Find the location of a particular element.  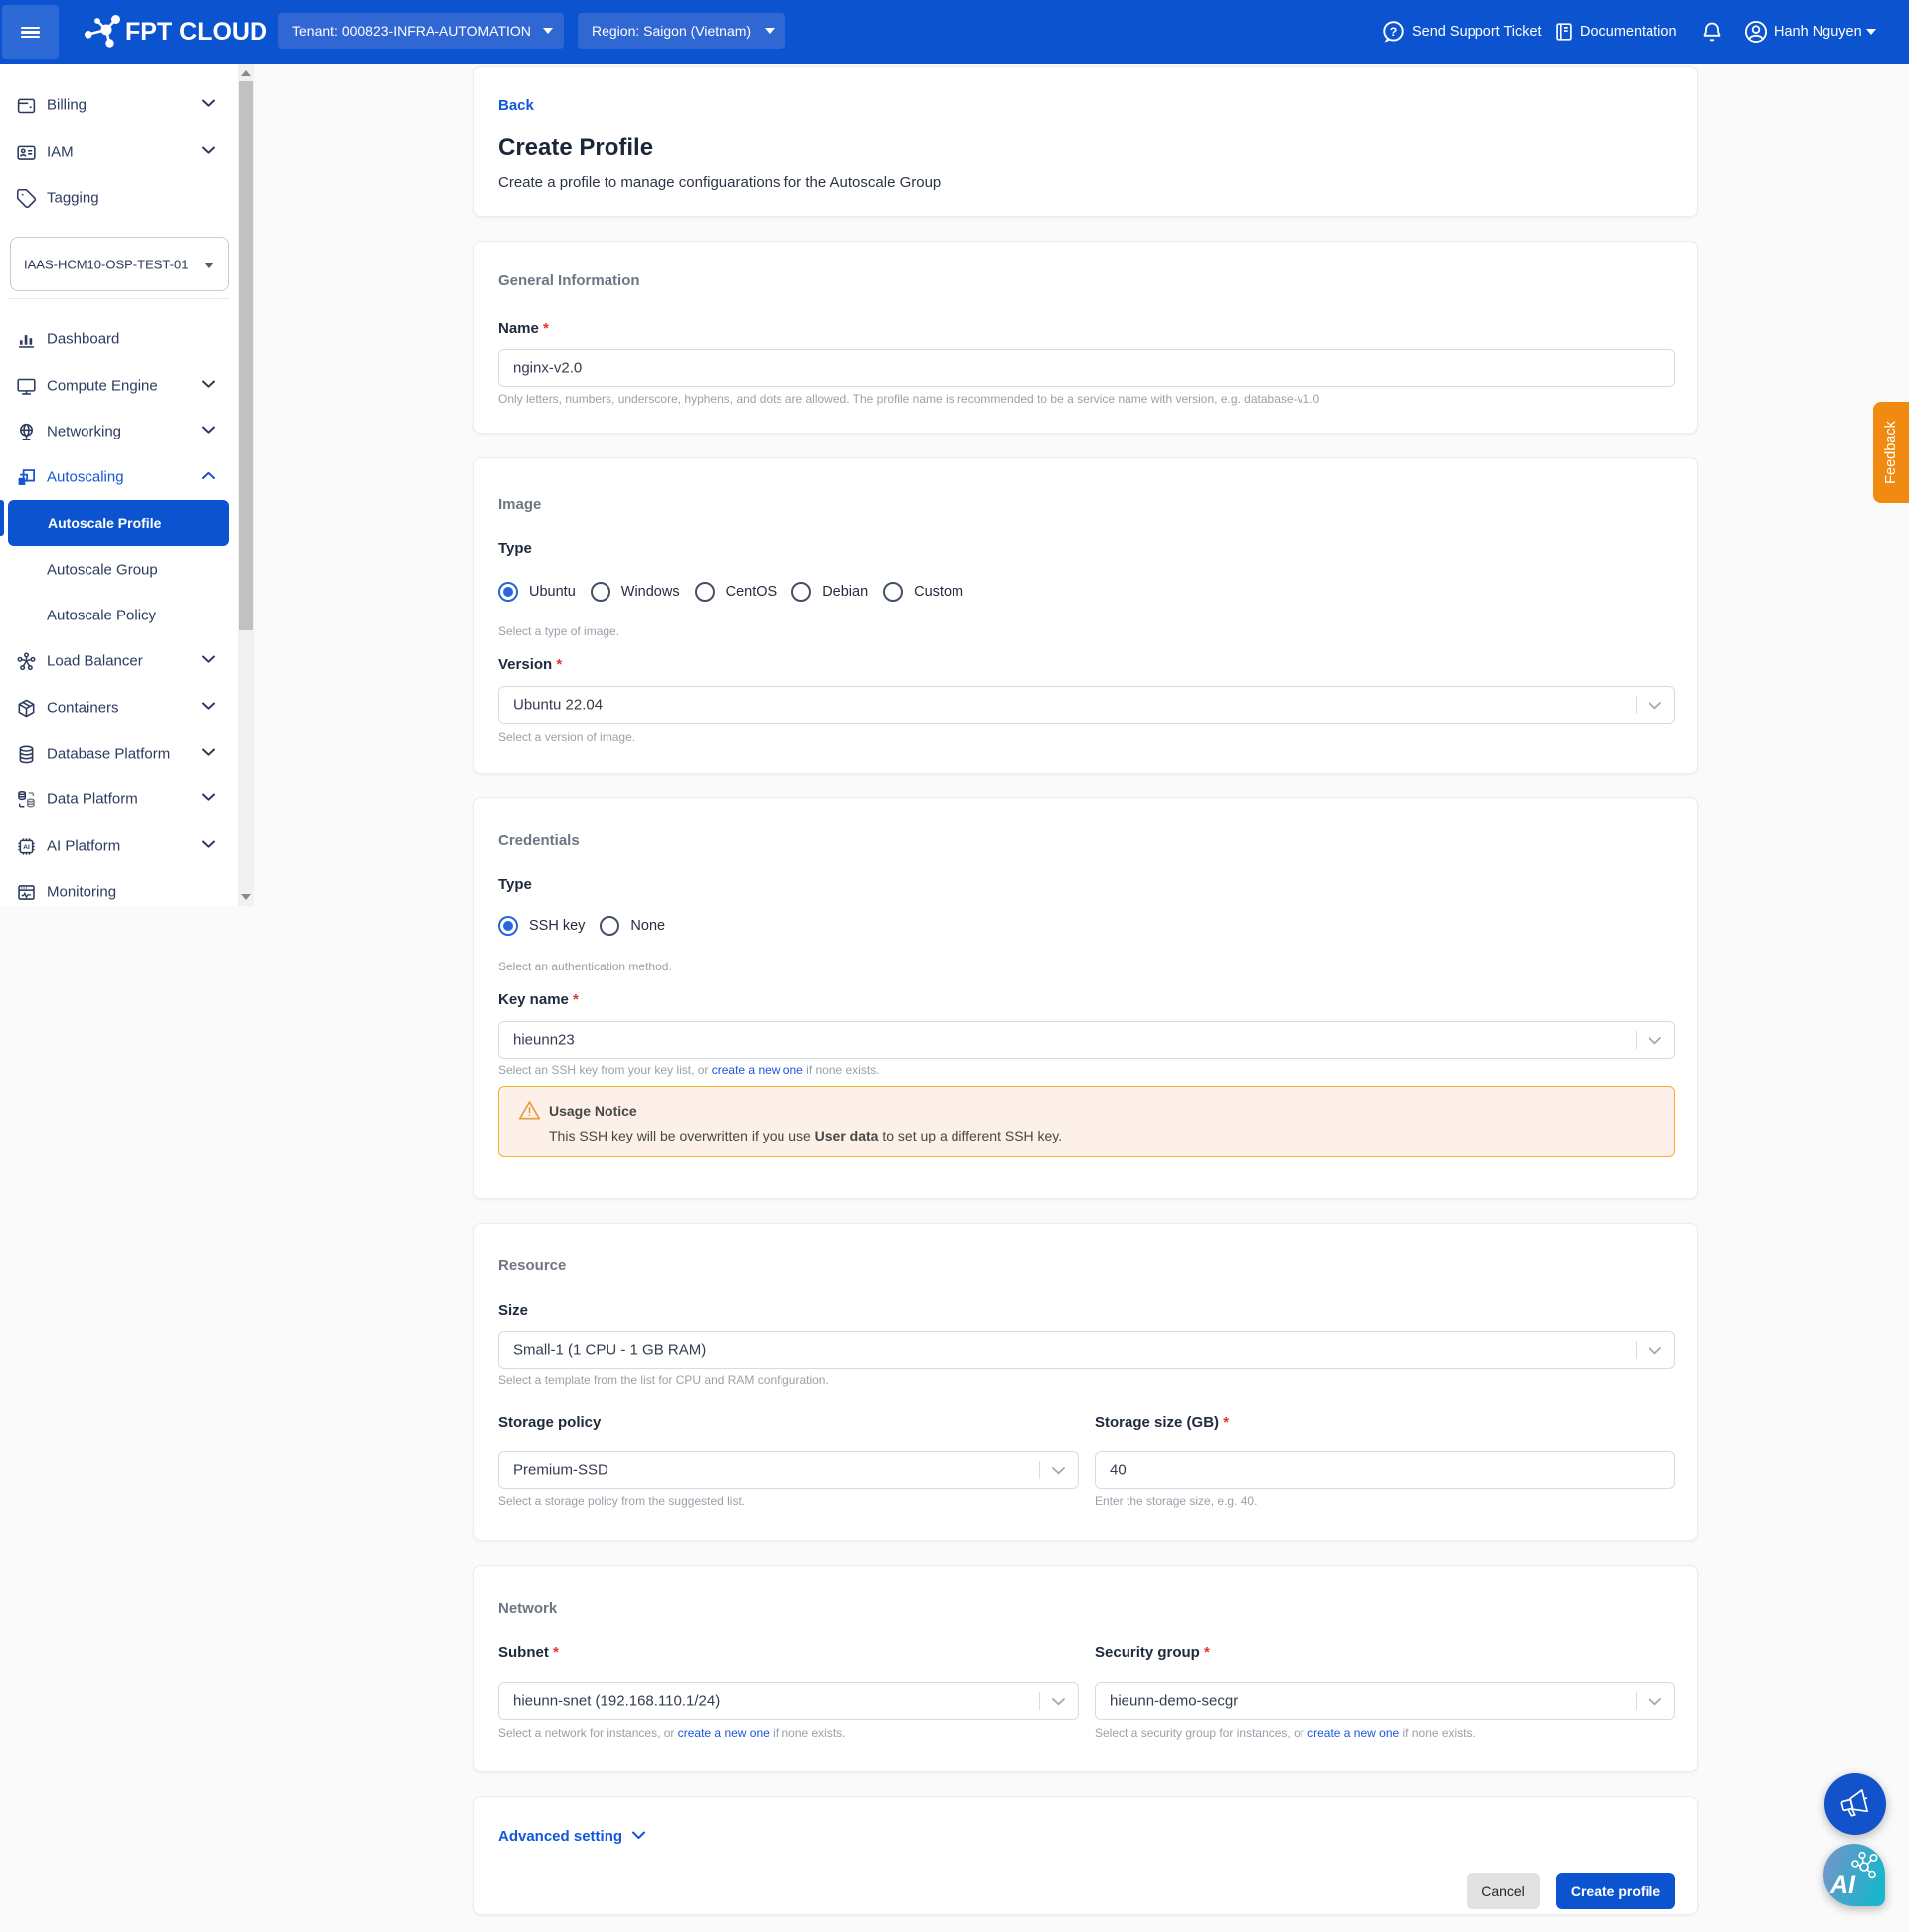

svg-text: AI is located at coordinates (26, 848).